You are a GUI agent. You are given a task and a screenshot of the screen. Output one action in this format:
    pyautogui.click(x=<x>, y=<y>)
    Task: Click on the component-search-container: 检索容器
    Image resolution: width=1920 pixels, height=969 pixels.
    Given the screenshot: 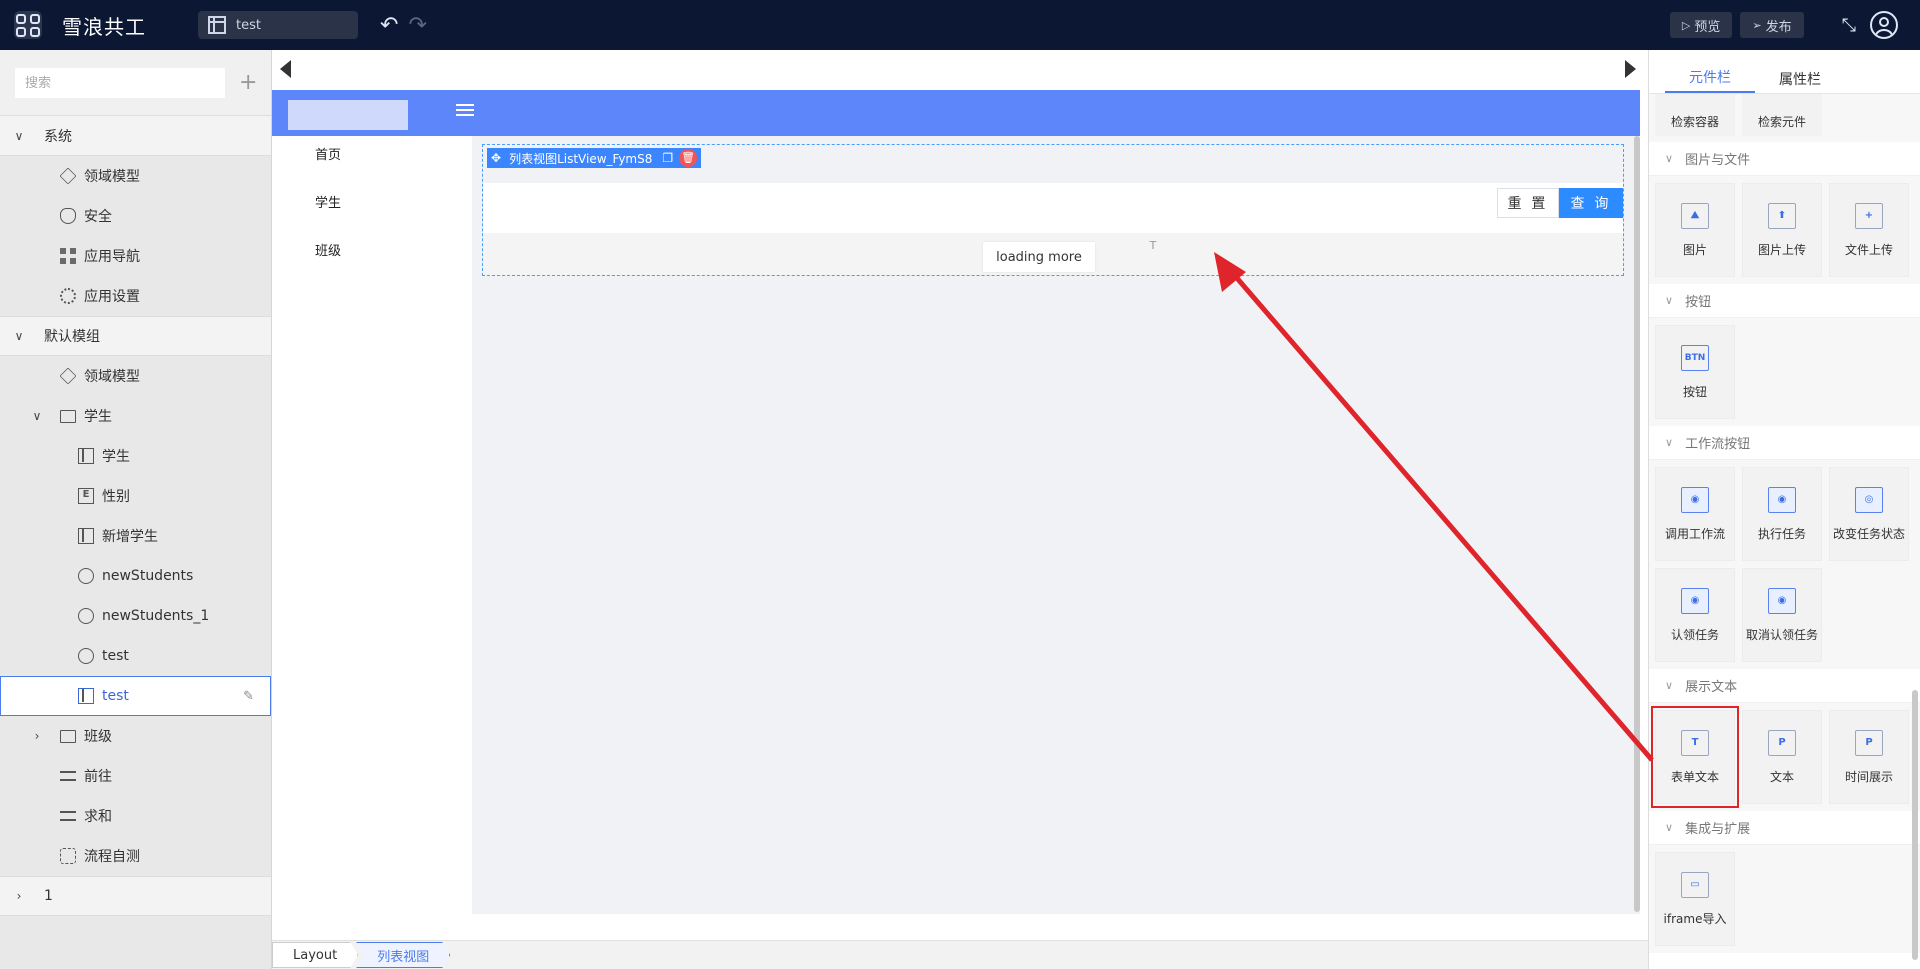 What is the action you would take?
    pyautogui.click(x=1695, y=115)
    